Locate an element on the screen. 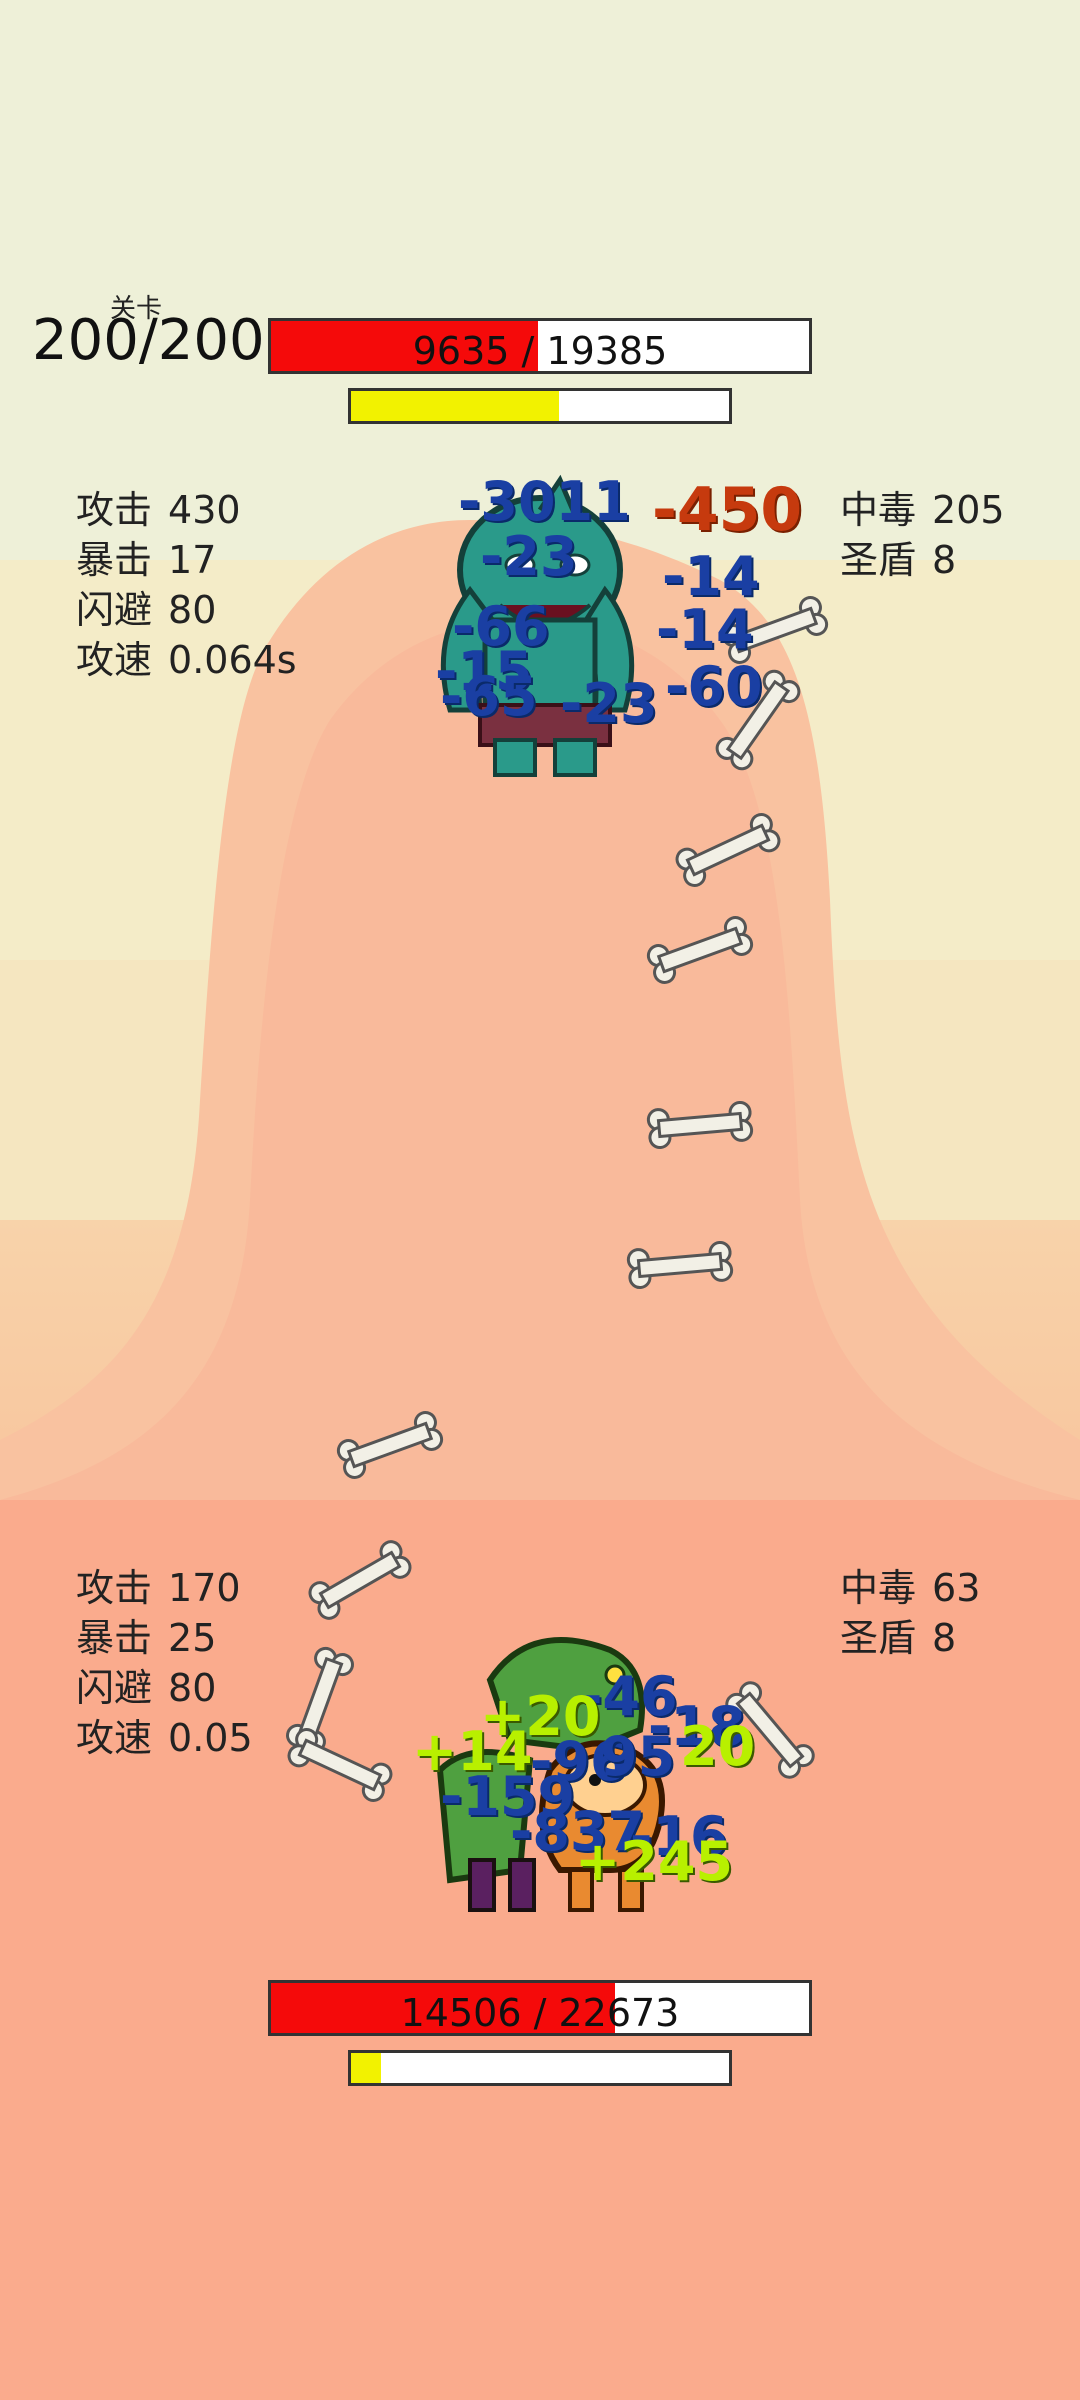  enemy-stat-shield: 圣盾 8 is located at coordinates (898, 560).